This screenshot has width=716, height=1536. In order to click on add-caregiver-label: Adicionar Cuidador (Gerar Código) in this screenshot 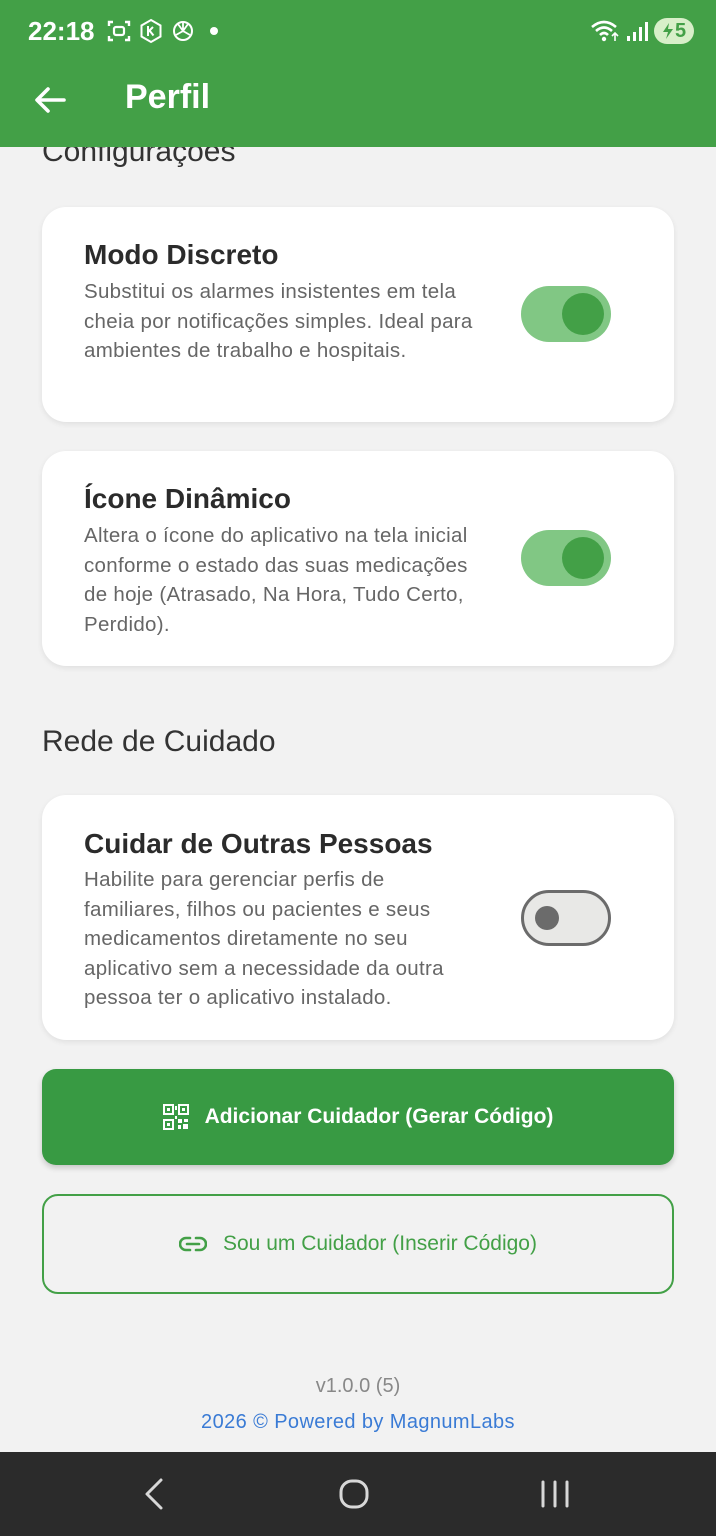, I will do `click(379, 1116)`.